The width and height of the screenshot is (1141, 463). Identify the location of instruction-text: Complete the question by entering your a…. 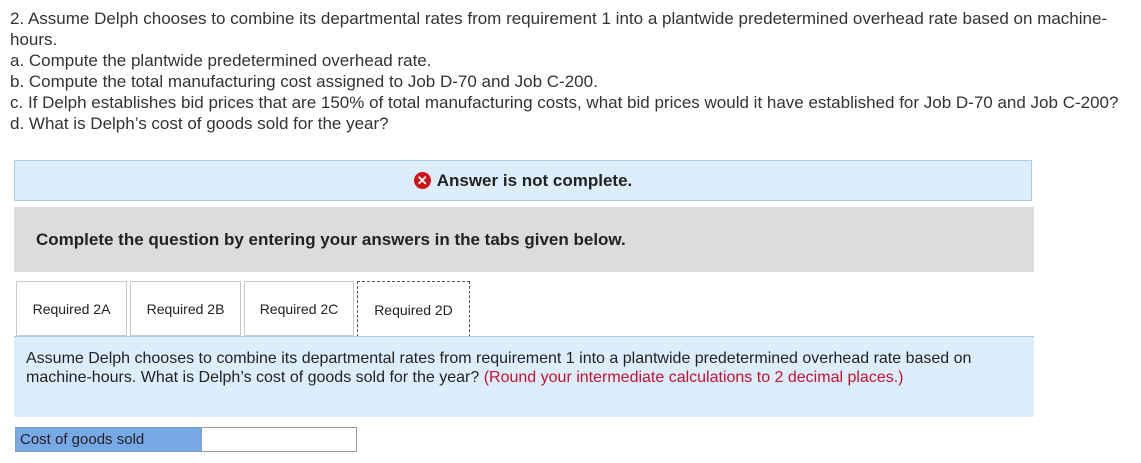
(331, 239).